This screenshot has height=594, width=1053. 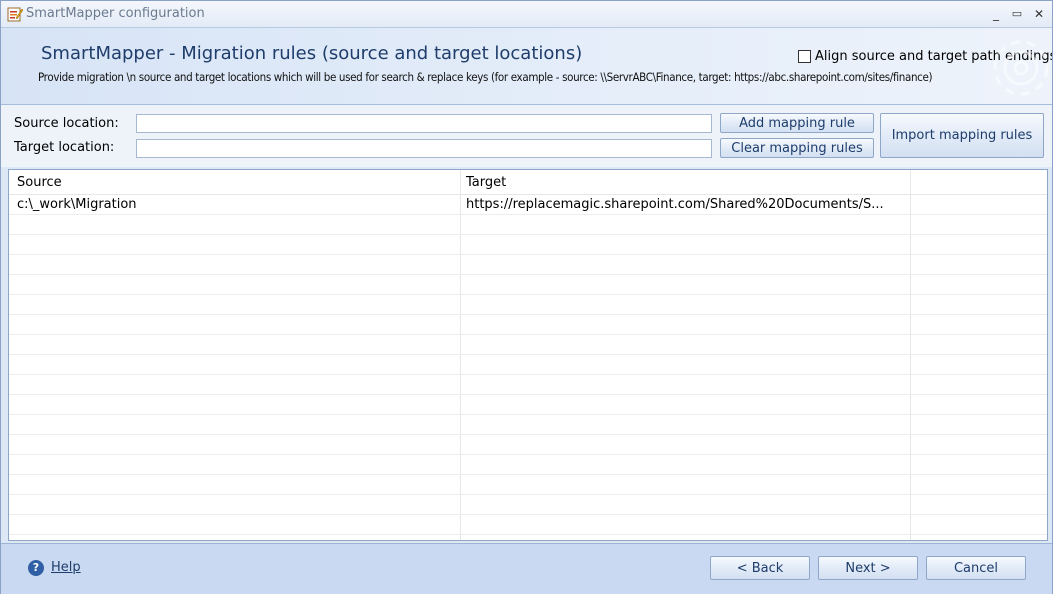 I want to click on import-mapping-rules-button: Import mapping rules, so click(x=962, y=135).